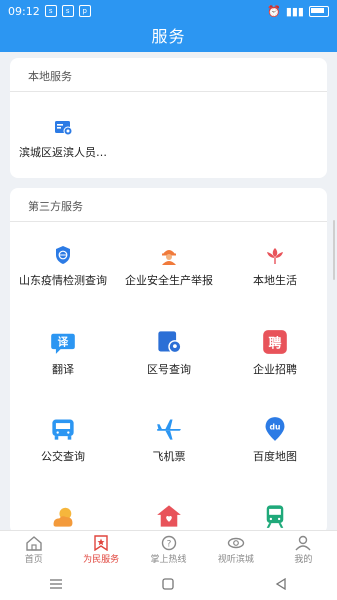  What do you see at coordinates (63, 255) in the screenshot?
I see `shield-icon` at bounding box center [63, 255].